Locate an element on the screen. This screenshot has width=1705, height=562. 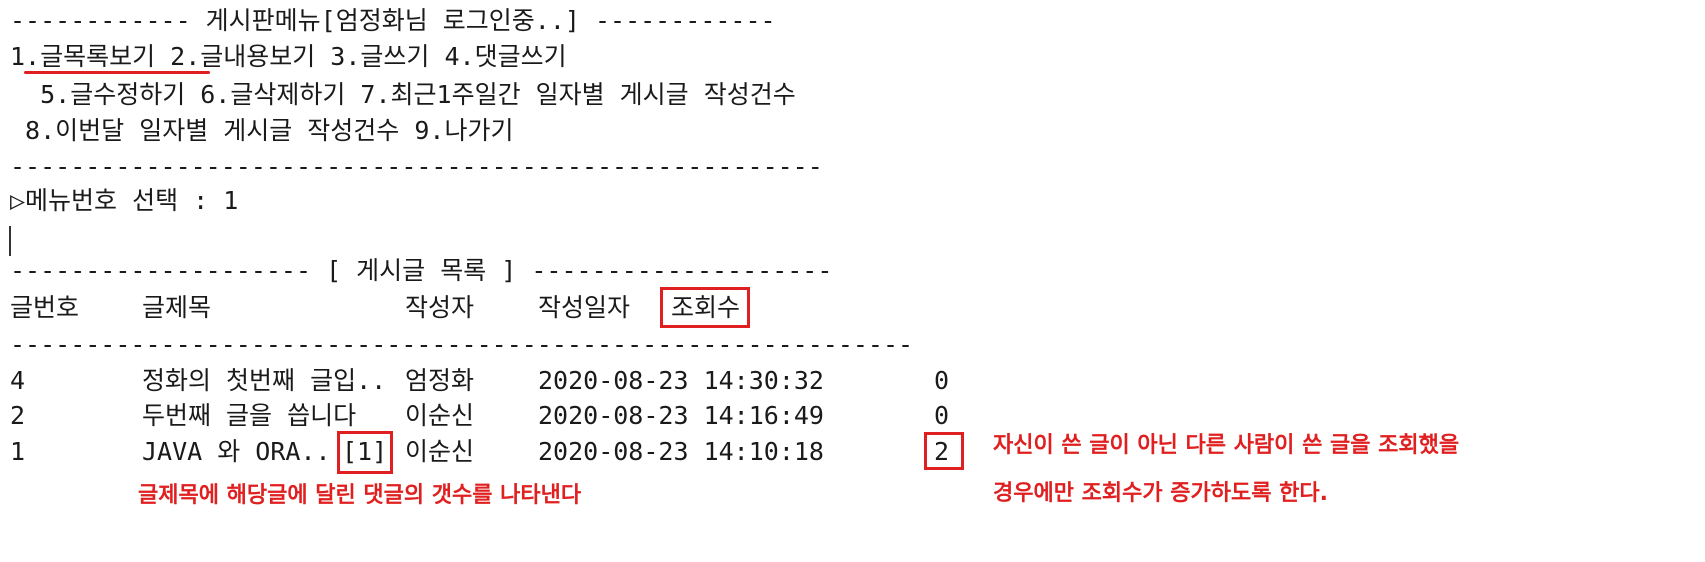
menu-select-prompt: ▷메뉴번호 선택 : 1 is located at coordinates (124, 201).